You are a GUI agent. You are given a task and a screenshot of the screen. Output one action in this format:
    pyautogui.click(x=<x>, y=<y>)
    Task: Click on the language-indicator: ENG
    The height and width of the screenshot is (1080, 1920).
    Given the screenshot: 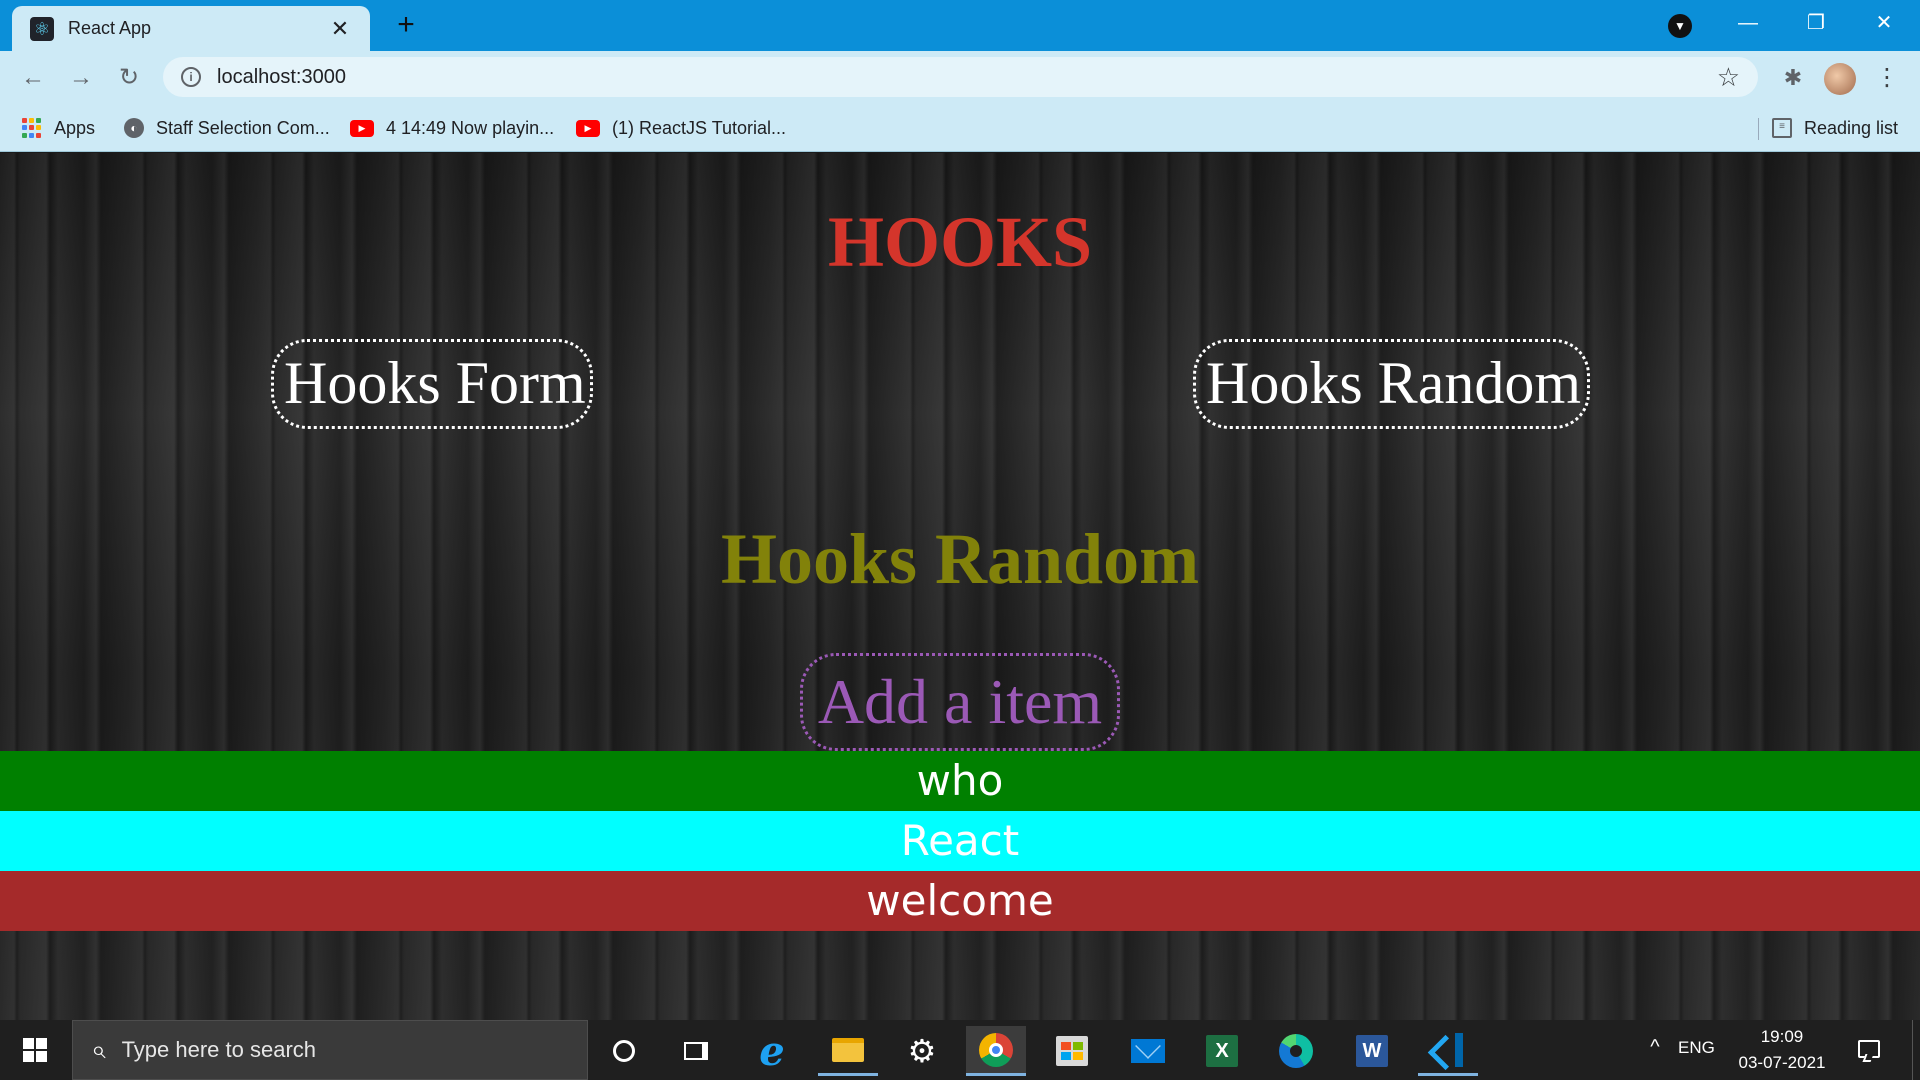 What is the action you would take?
    pyautogui.click(x=1696, y=1048)
    